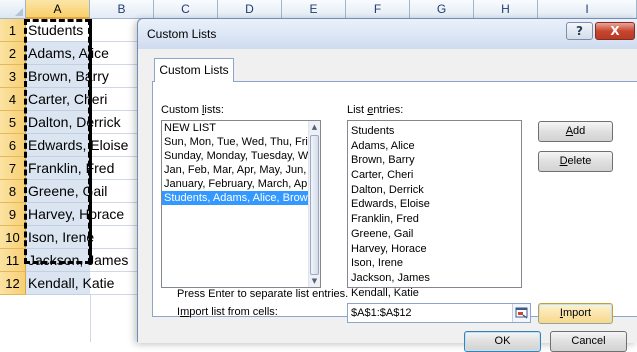 This screenshot has height=352, width=637. I want to click on list-entry: Franklin, Fred, so click(385, 219).